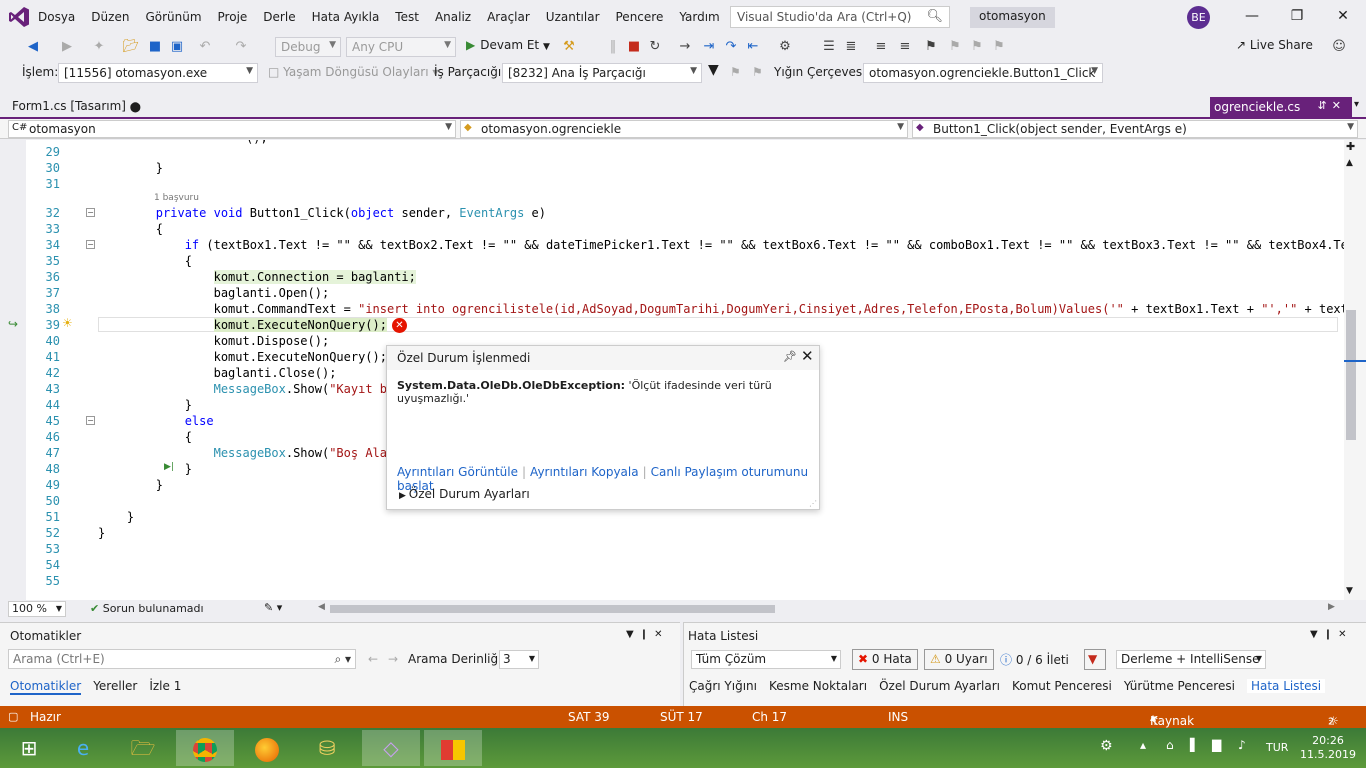 The width and height of the screenshot is (1366, 768). I want to click on pin-icon: ⬤, so click(135, 107).